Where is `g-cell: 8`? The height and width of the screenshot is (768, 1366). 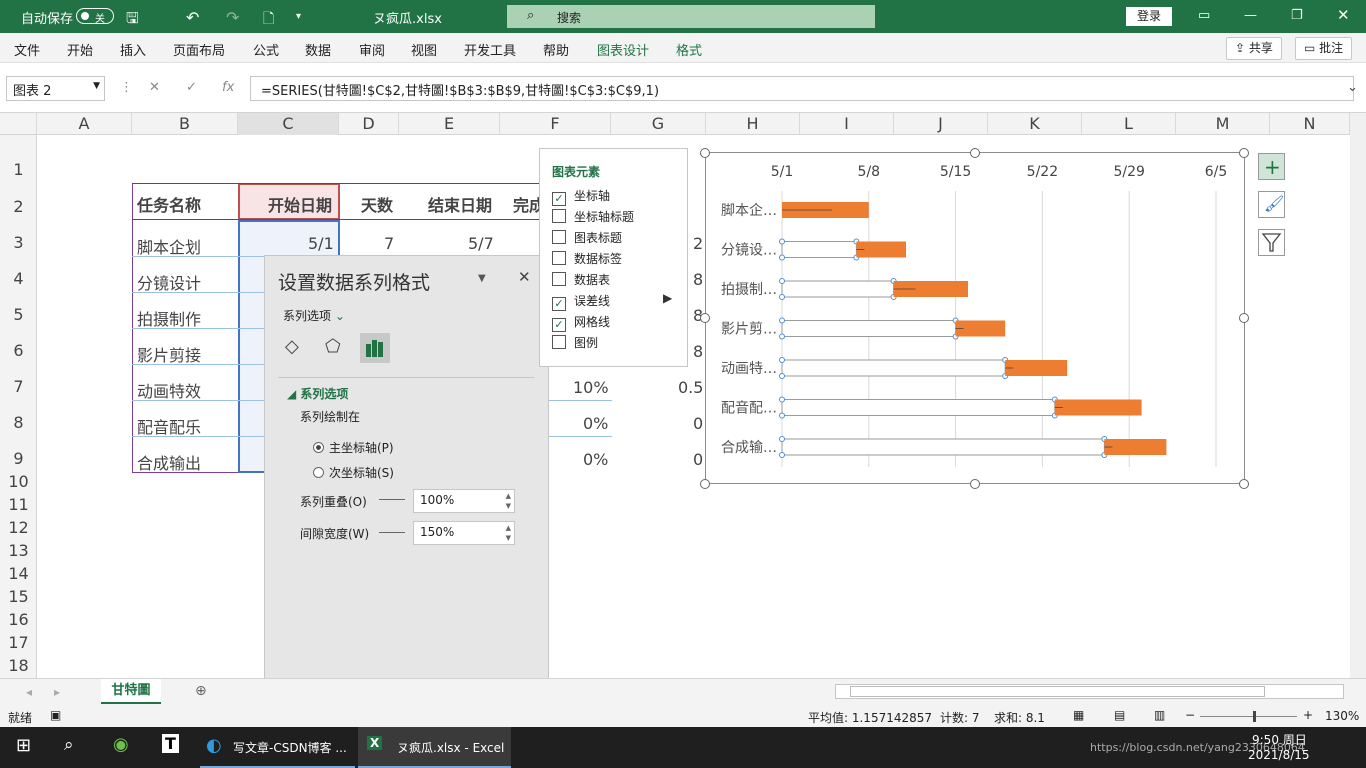
g-cell: 8 is located at coordinates (698, 351).